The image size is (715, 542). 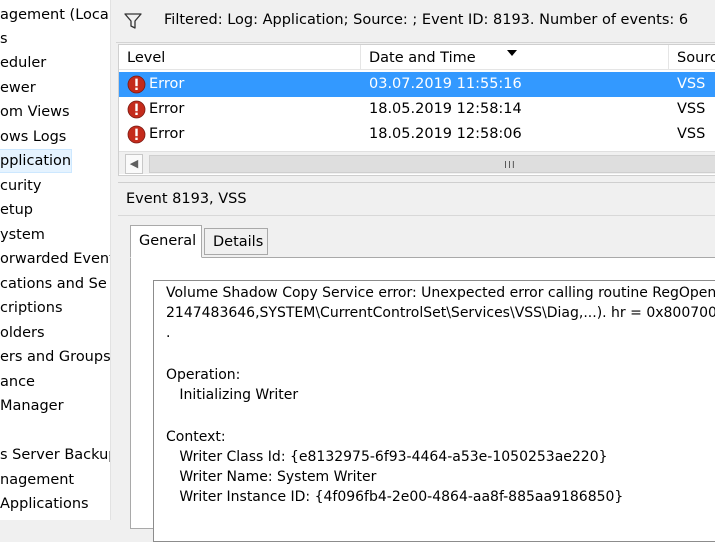 What do you see at coordinates (20, 186) in the screenshot?
I see `tree-item-security: curity` at bounding box center [20, 186].